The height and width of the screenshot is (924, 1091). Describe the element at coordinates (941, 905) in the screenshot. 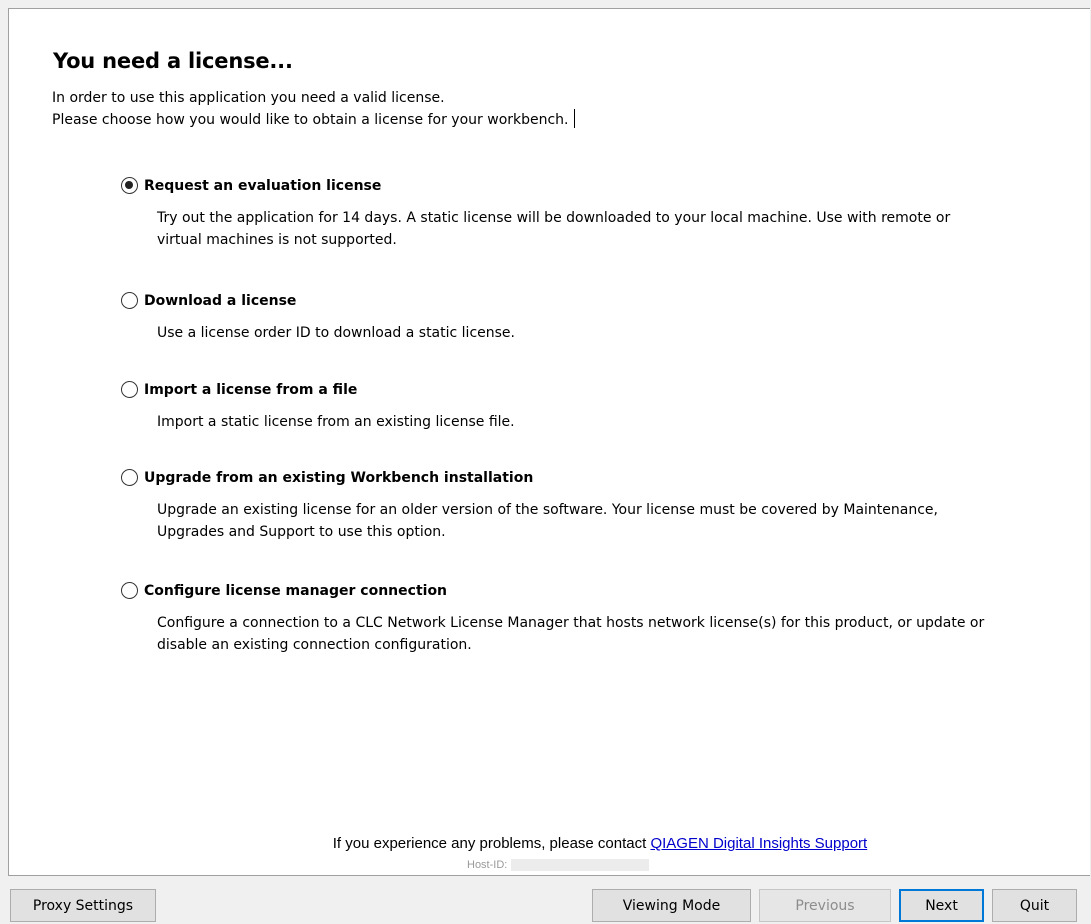

I see `next-button: Next` at that location.